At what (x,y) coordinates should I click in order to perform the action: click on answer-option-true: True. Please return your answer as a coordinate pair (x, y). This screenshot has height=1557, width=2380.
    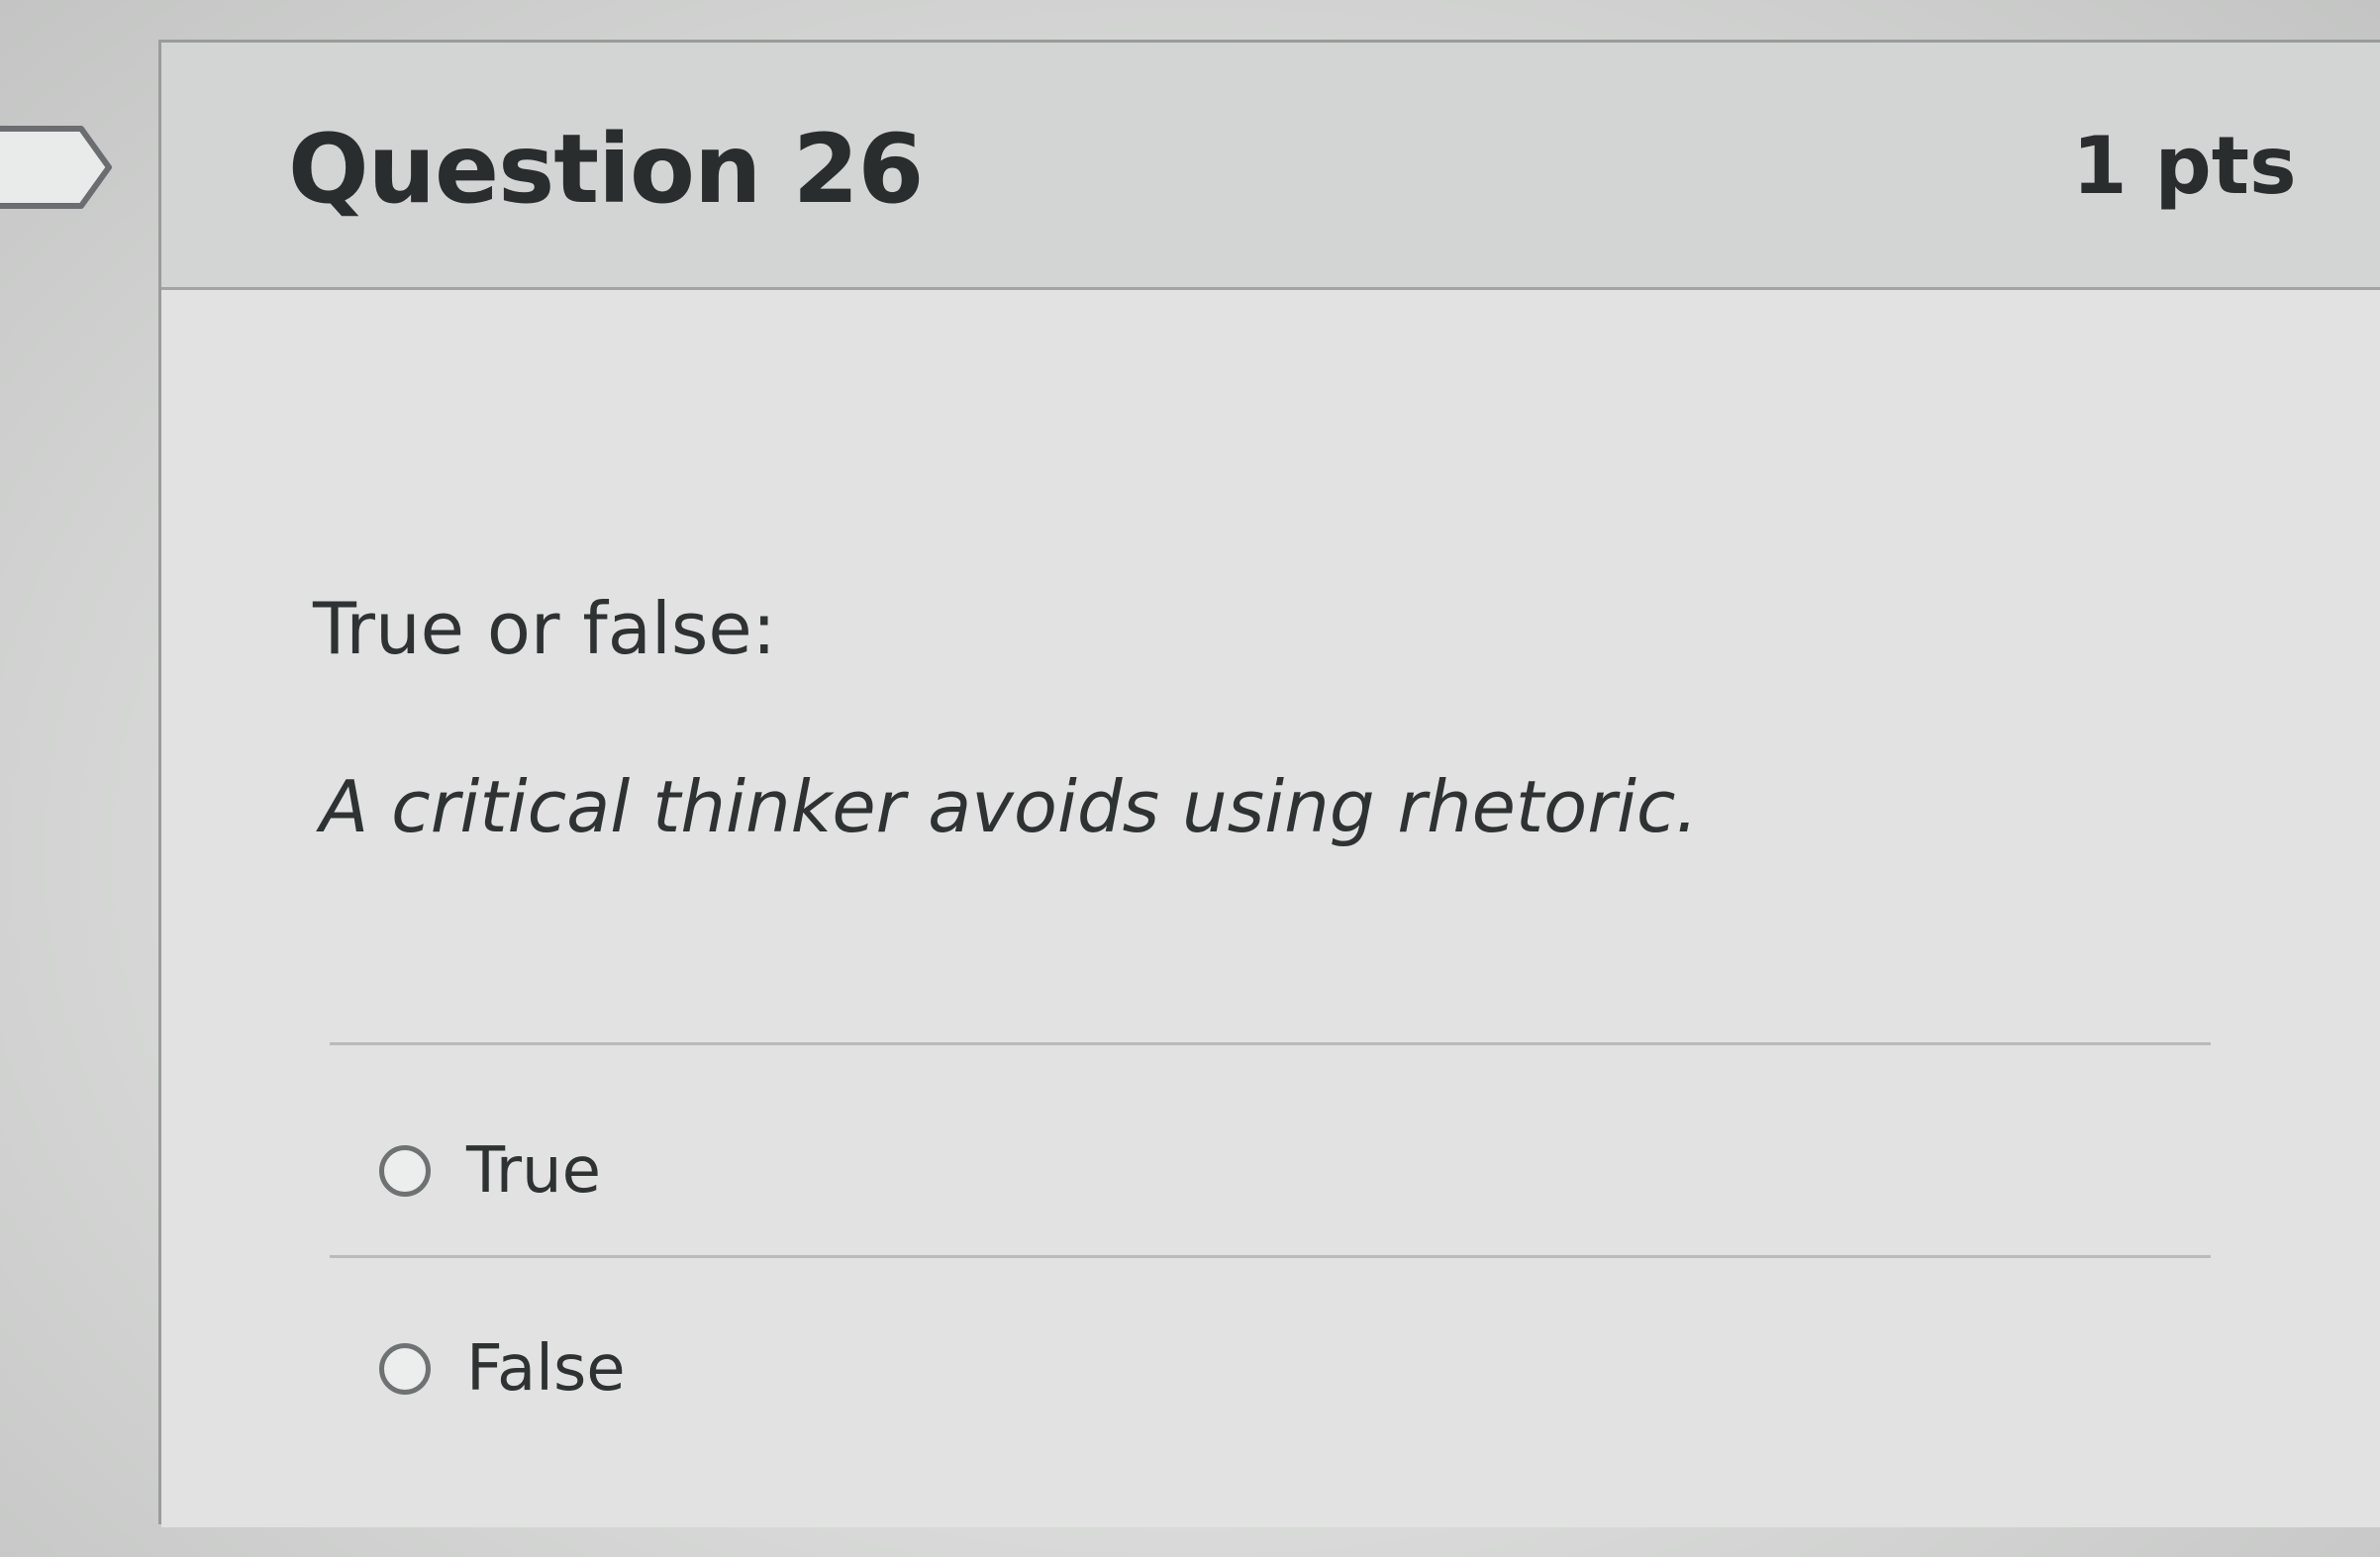
    Looking at the image, I should click on (490, 1171).